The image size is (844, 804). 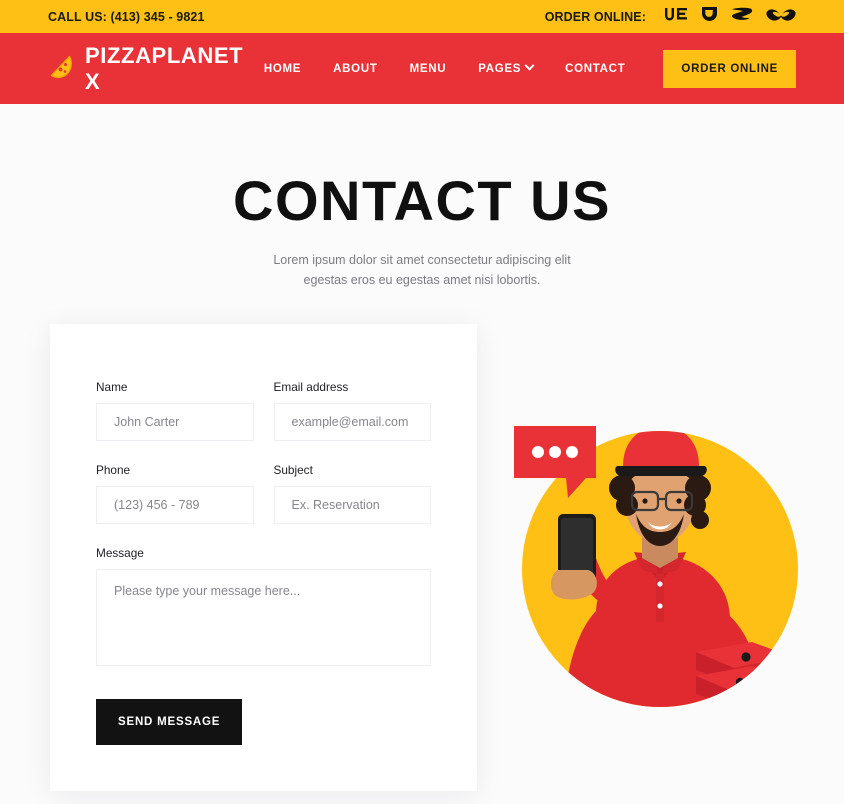 What do you see at coordinates (175, 422) in the screenshot?
I see `name-input` at bounding box center [175, 422].